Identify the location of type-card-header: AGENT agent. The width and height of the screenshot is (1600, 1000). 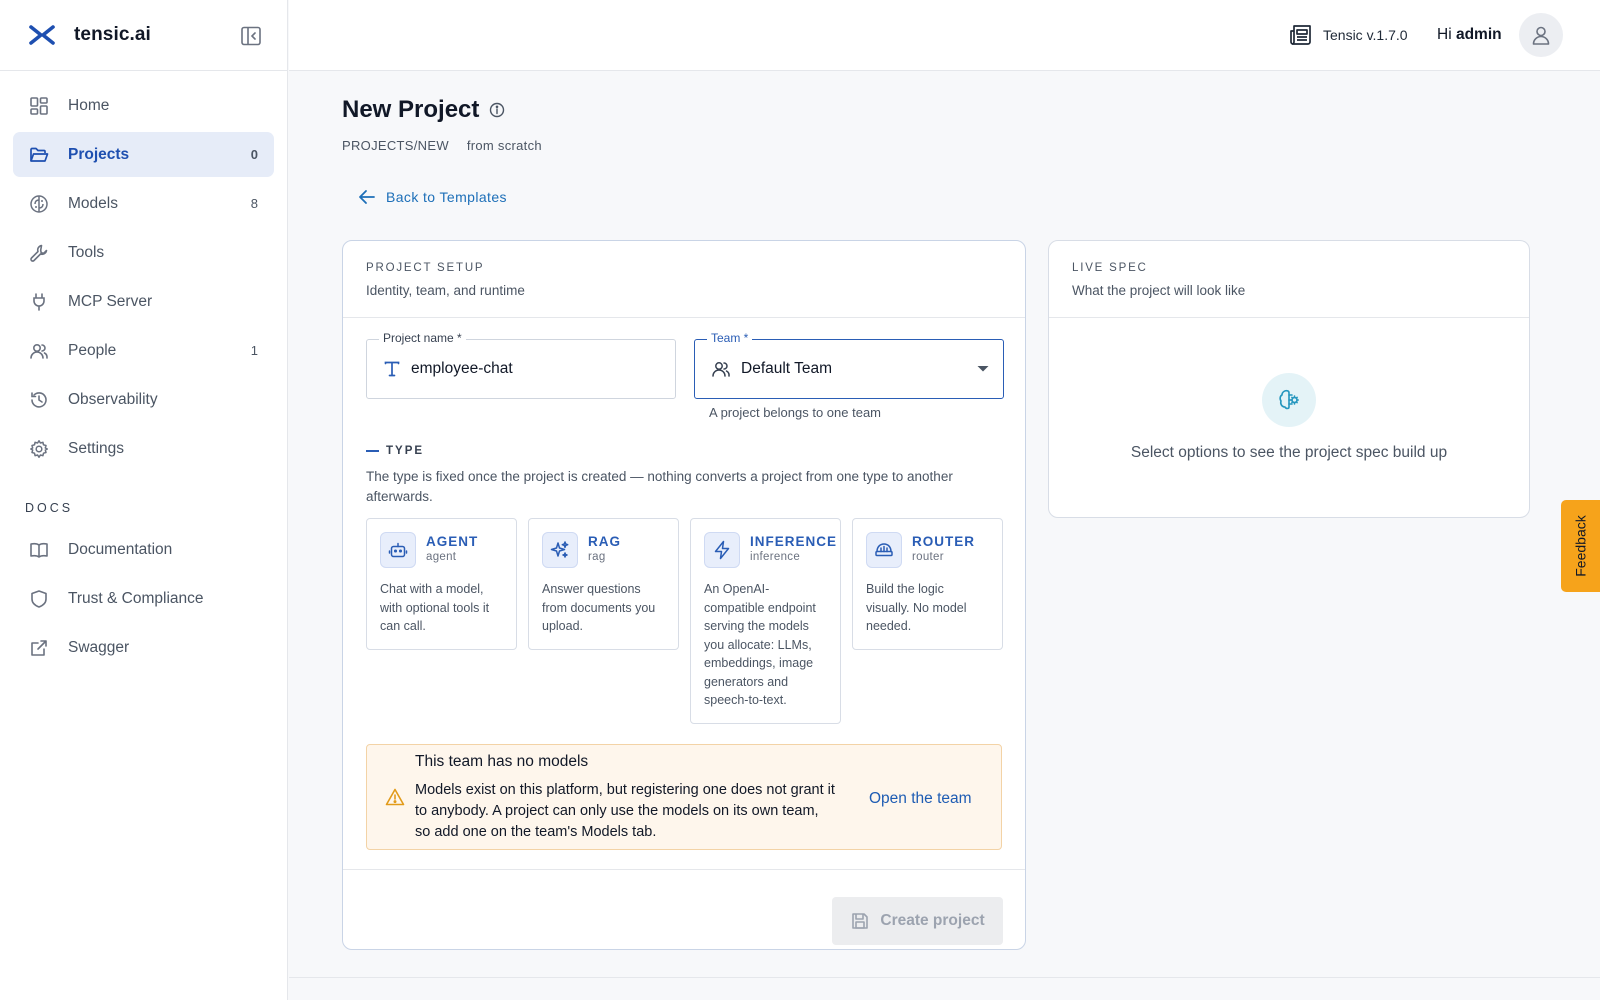
(441, 550).